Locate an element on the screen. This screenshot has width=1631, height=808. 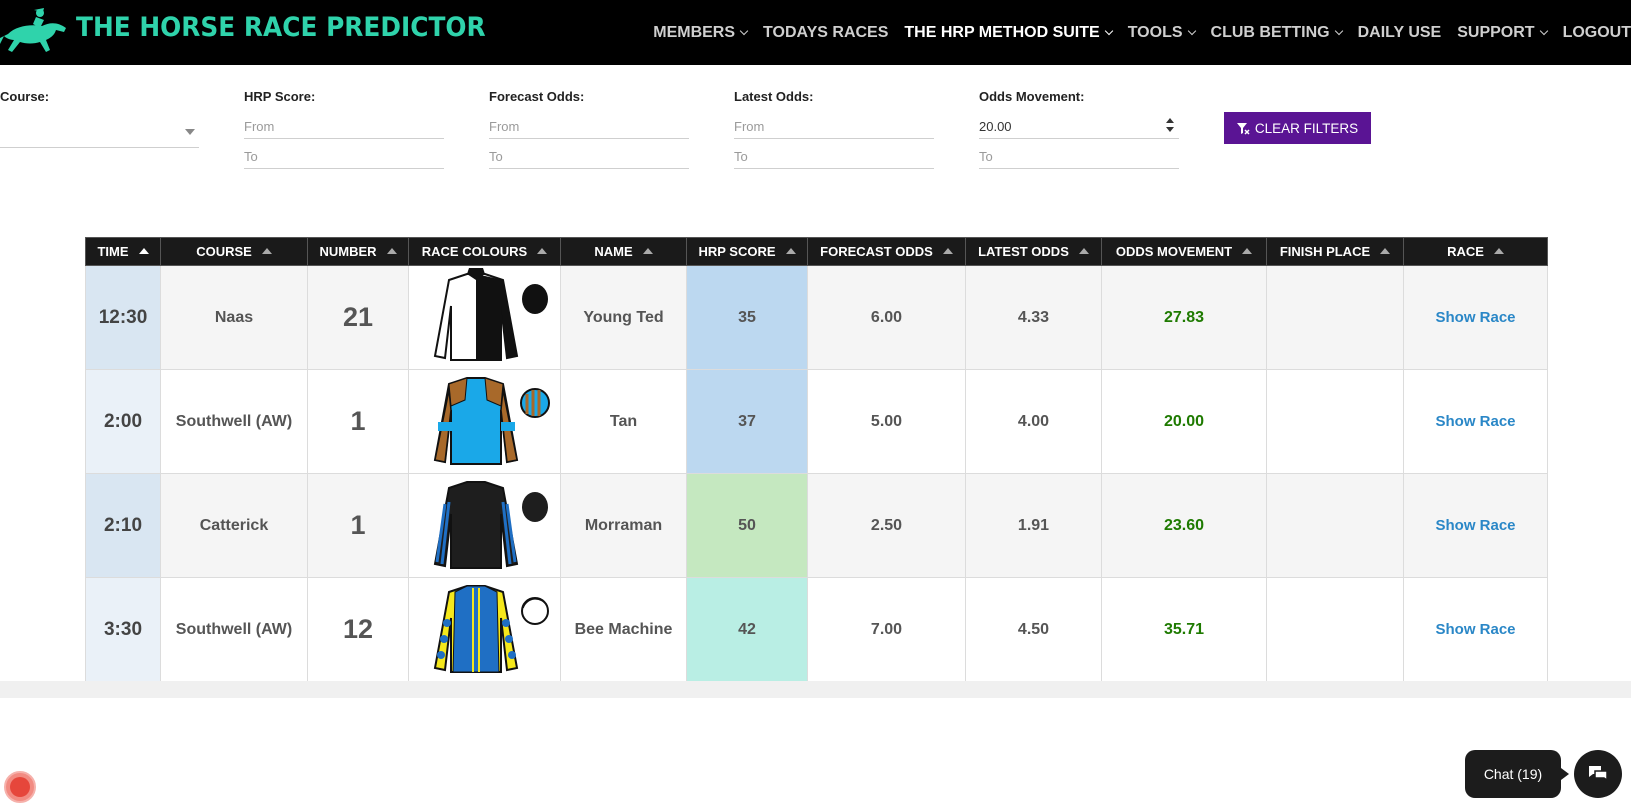
nav-daily-use: DAILY USE is located at coordinates (1400, 33).